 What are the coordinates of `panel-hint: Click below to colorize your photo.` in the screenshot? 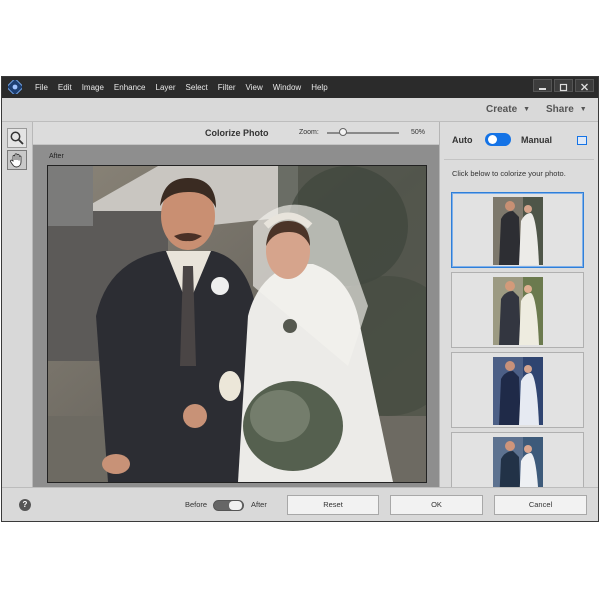 It's located at (509, 173).